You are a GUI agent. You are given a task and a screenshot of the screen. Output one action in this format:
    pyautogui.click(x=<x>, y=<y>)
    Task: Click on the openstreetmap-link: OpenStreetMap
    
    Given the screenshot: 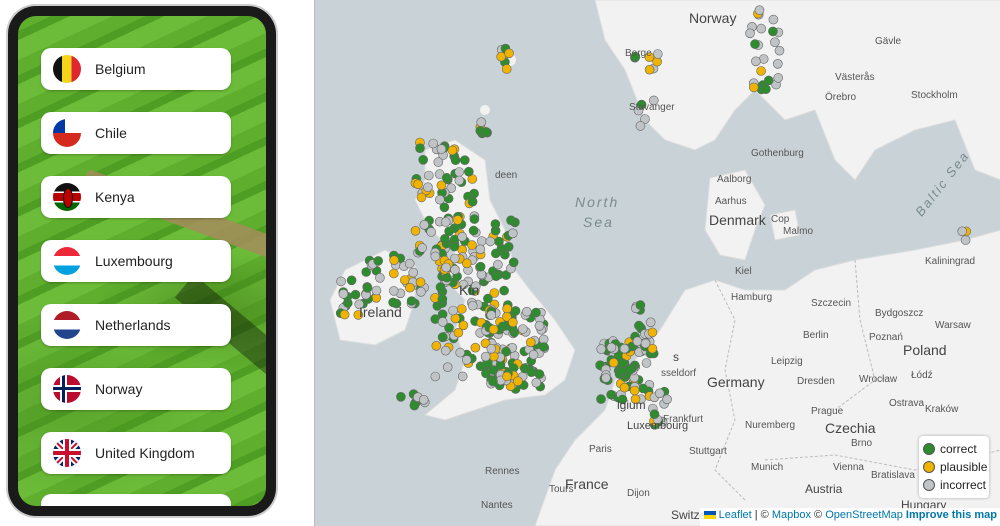 What is the action you would take?
    pyautogui.click(x=864, y=515)
    